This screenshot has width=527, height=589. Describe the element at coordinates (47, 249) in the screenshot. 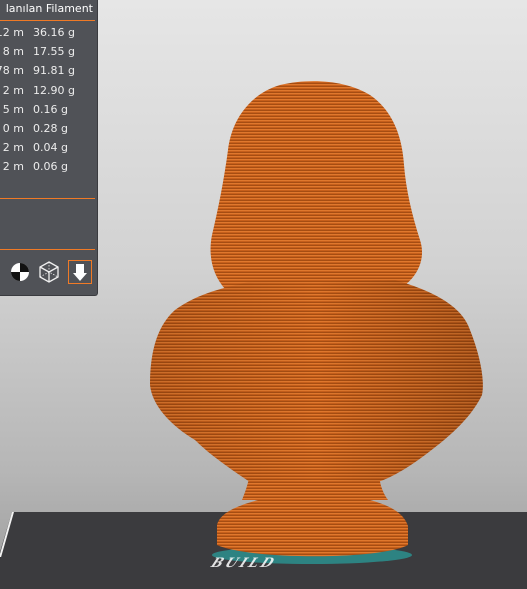

I see `buttons-divider` at that location.